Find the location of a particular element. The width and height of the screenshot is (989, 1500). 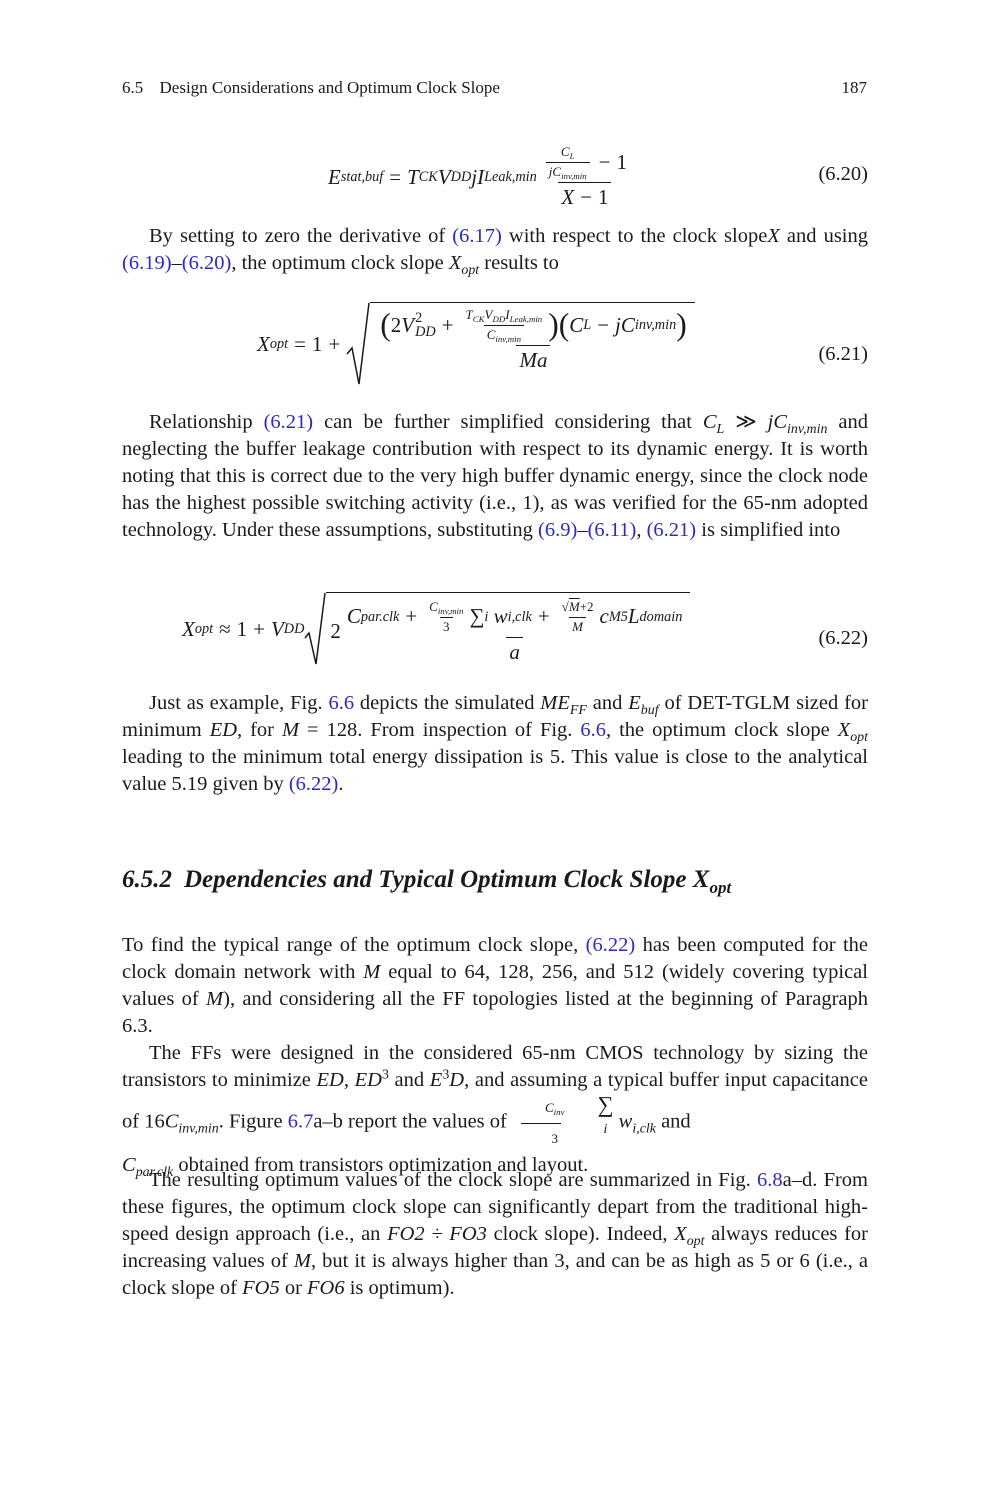

equation-label: (6.20) is located at coordinates (843, 174).